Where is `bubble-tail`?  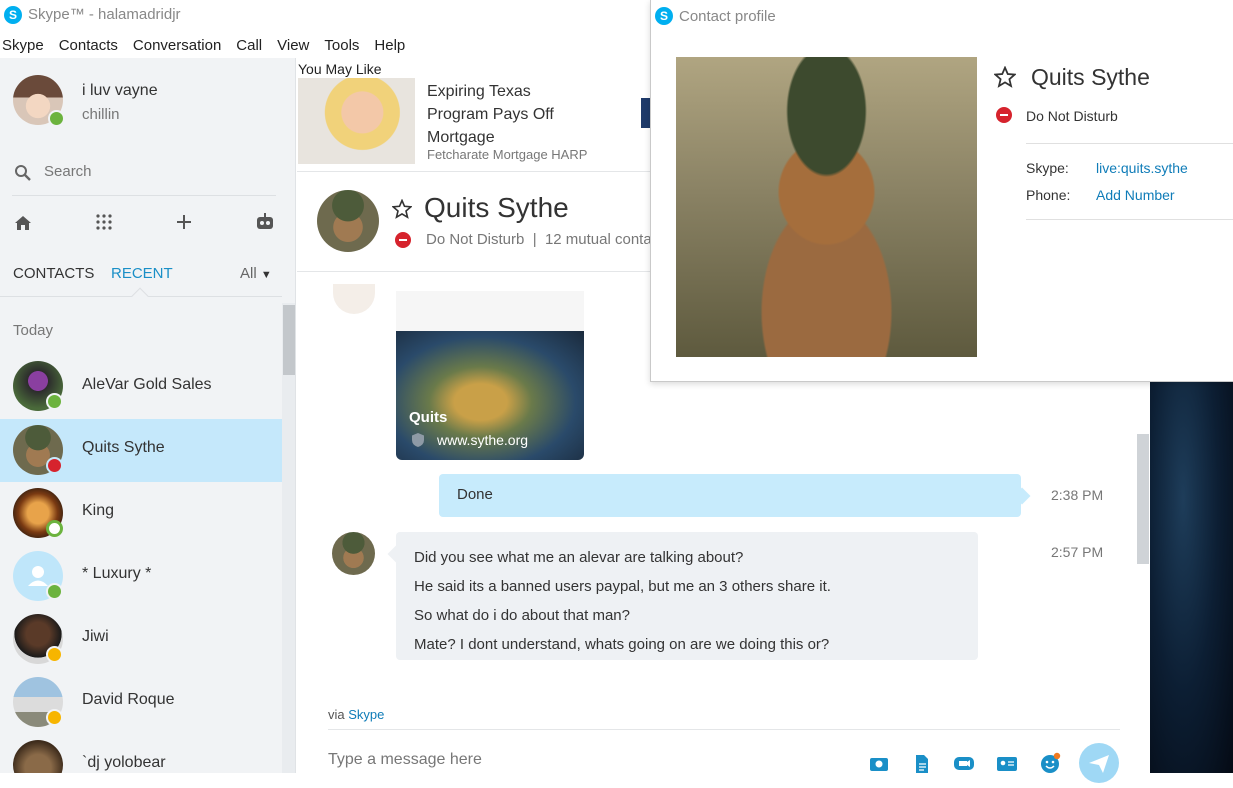
bubble-tail is located at coordinates (1022, 496).